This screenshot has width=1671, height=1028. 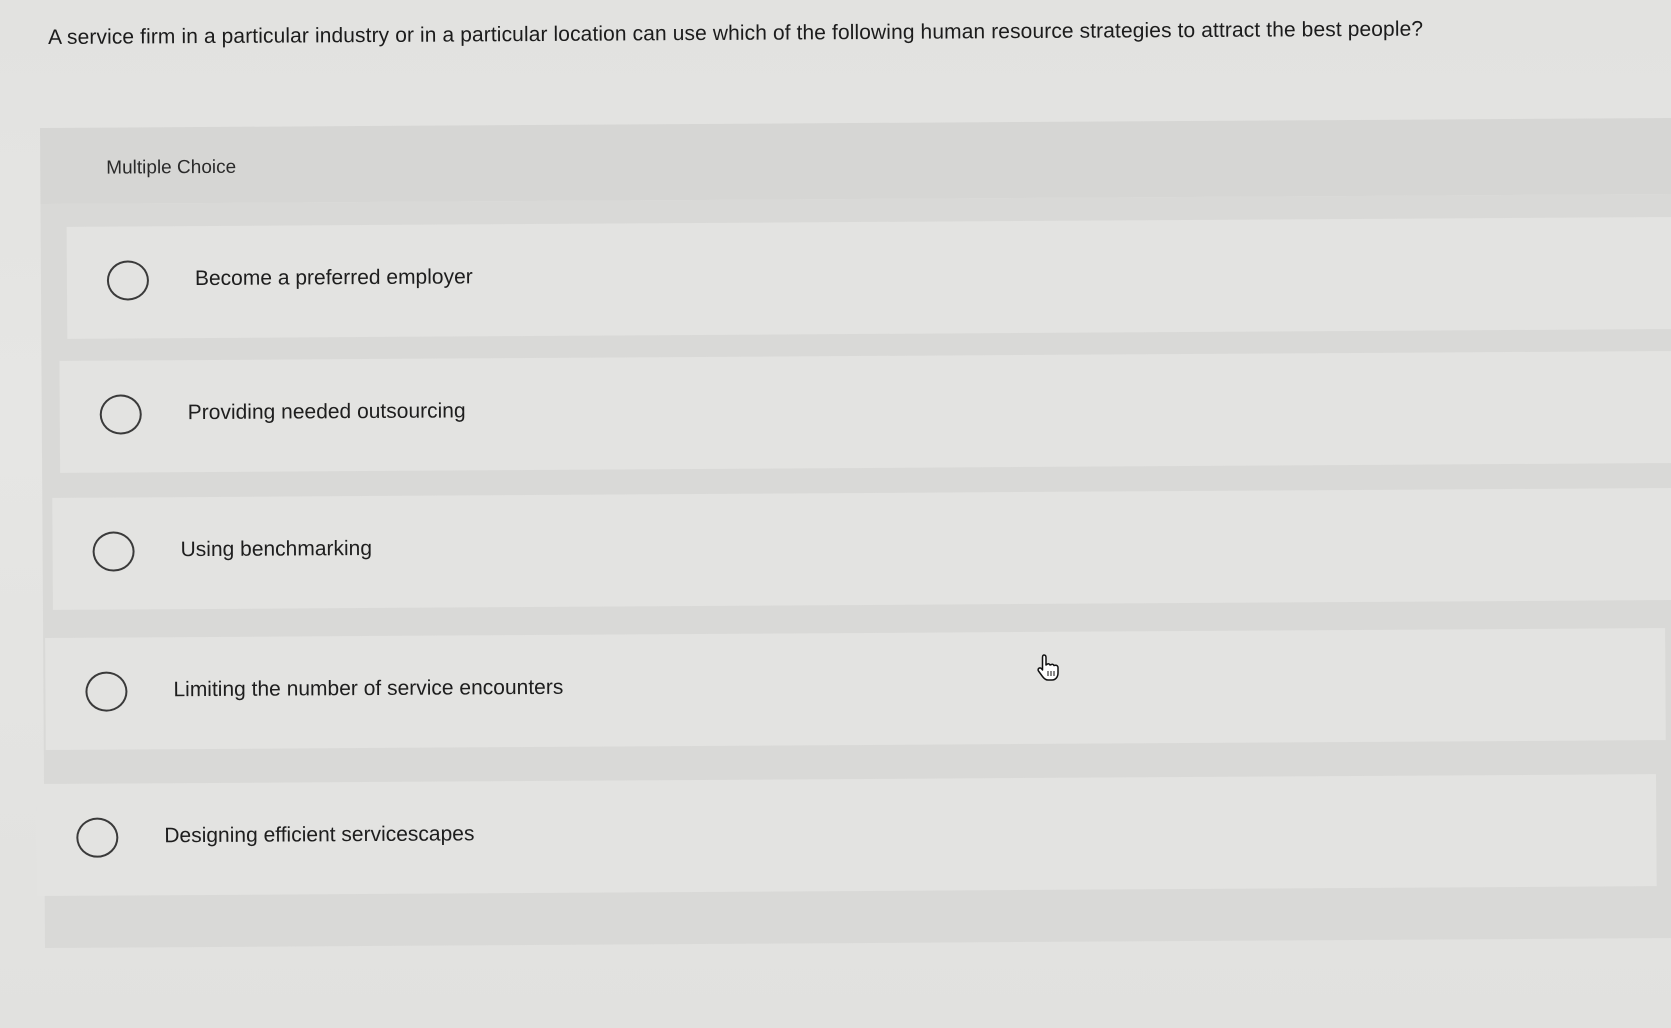 What do you see at coordinates (319, 835) in the screenshot?
I see `option-label: Designing efficient servicescapes` at bounding box center [319, 835].